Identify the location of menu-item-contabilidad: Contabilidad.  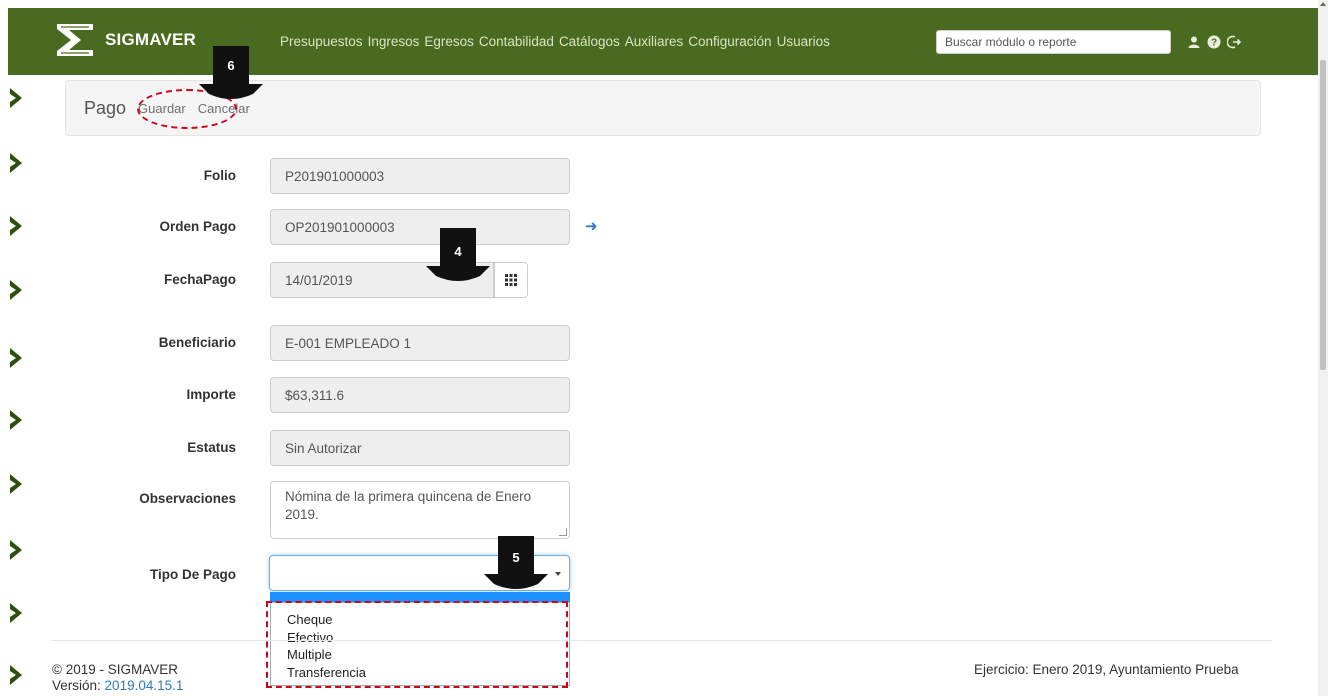
(516, 41).